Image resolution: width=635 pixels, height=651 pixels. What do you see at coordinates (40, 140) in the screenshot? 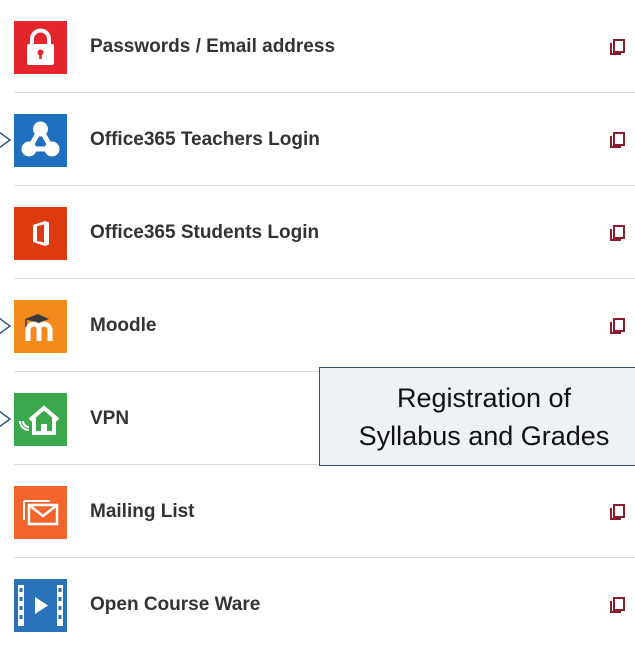
I see `sharepoint-icon` at bounding box center [40, 140].